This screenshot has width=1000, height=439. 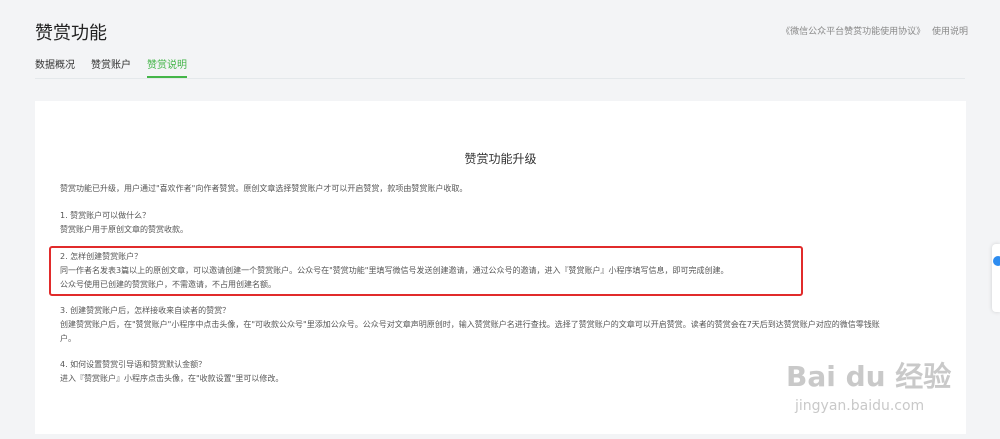 I want to click on answer-3-line-2: 户。, so click(x=68, y=338).